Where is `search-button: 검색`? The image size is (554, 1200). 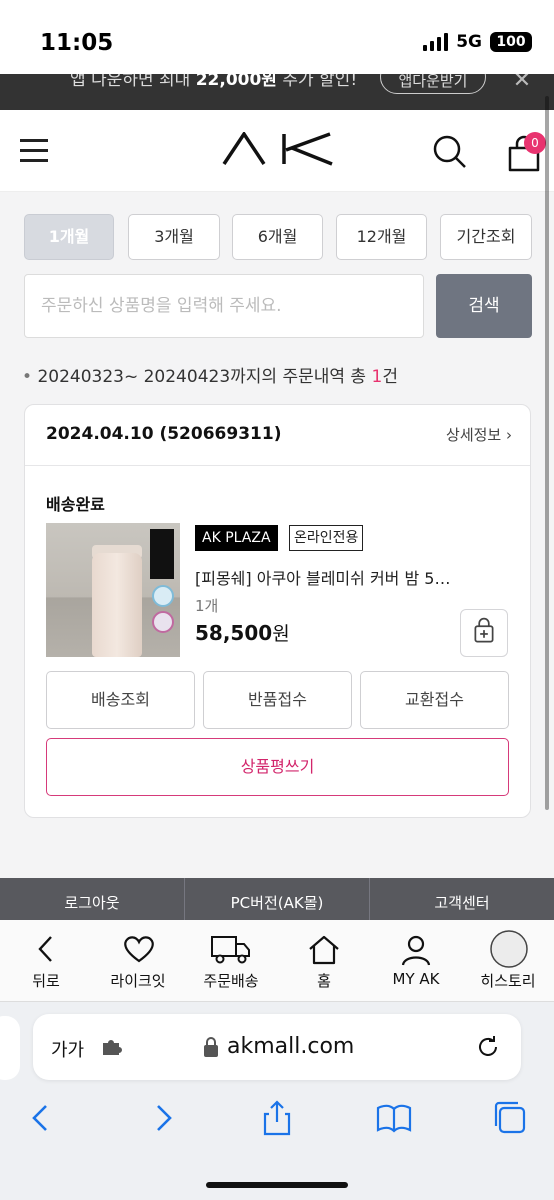 search-button: 검색 is located at coordinates (484, 306).